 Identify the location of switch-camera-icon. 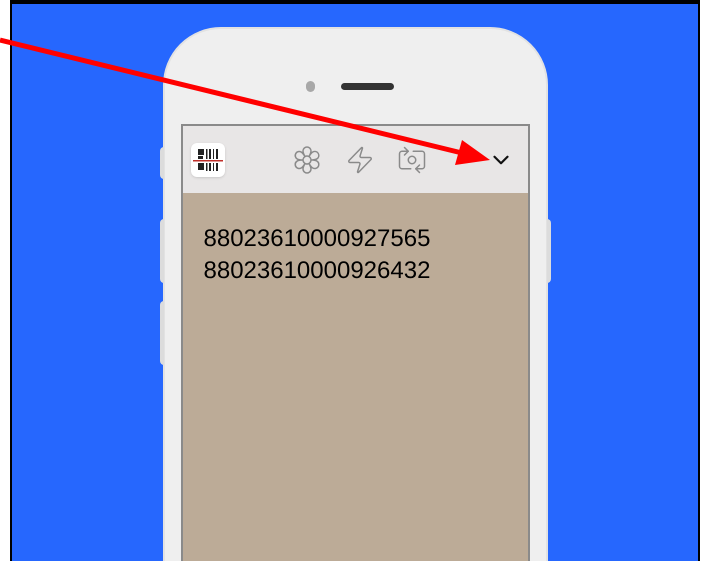
(411, 159).